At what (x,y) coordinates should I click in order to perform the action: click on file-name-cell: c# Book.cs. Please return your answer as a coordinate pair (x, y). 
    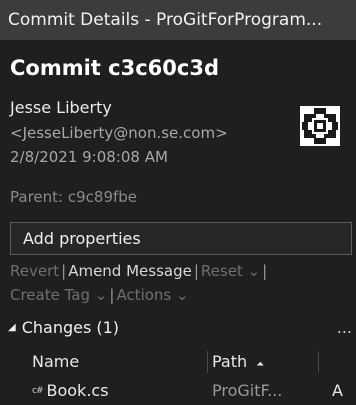
    Looking at the image, I should click on (70, 390).